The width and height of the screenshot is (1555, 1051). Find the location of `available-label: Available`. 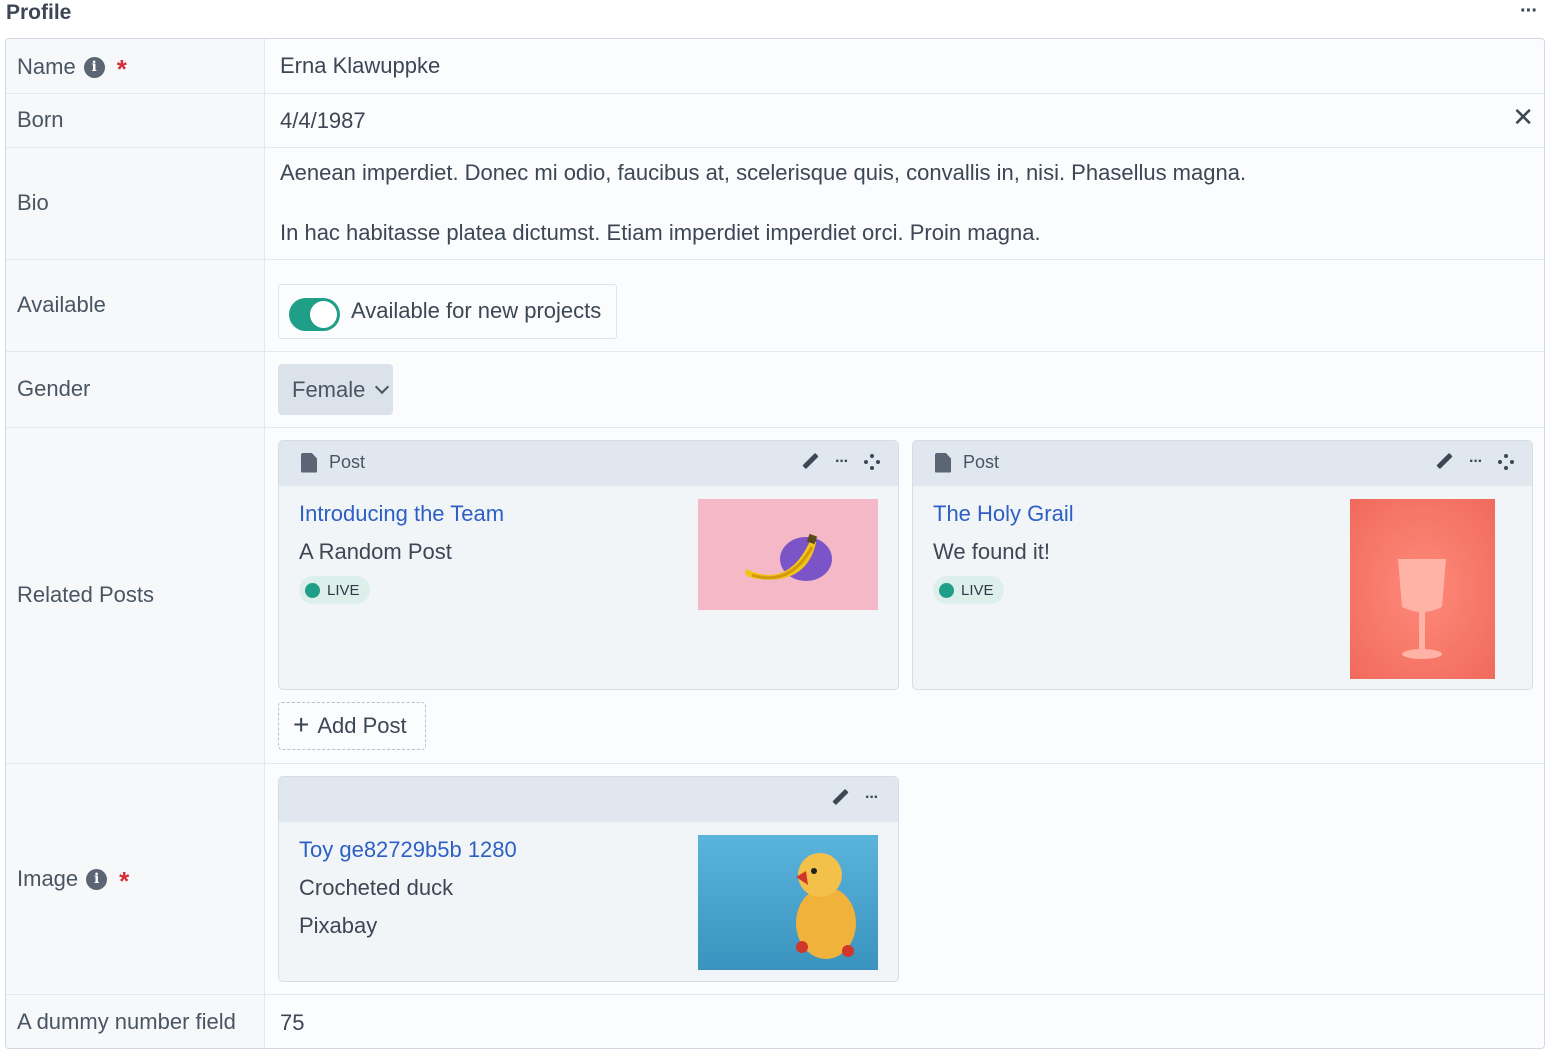

available-label: Available is located at coordinates (61, 304).